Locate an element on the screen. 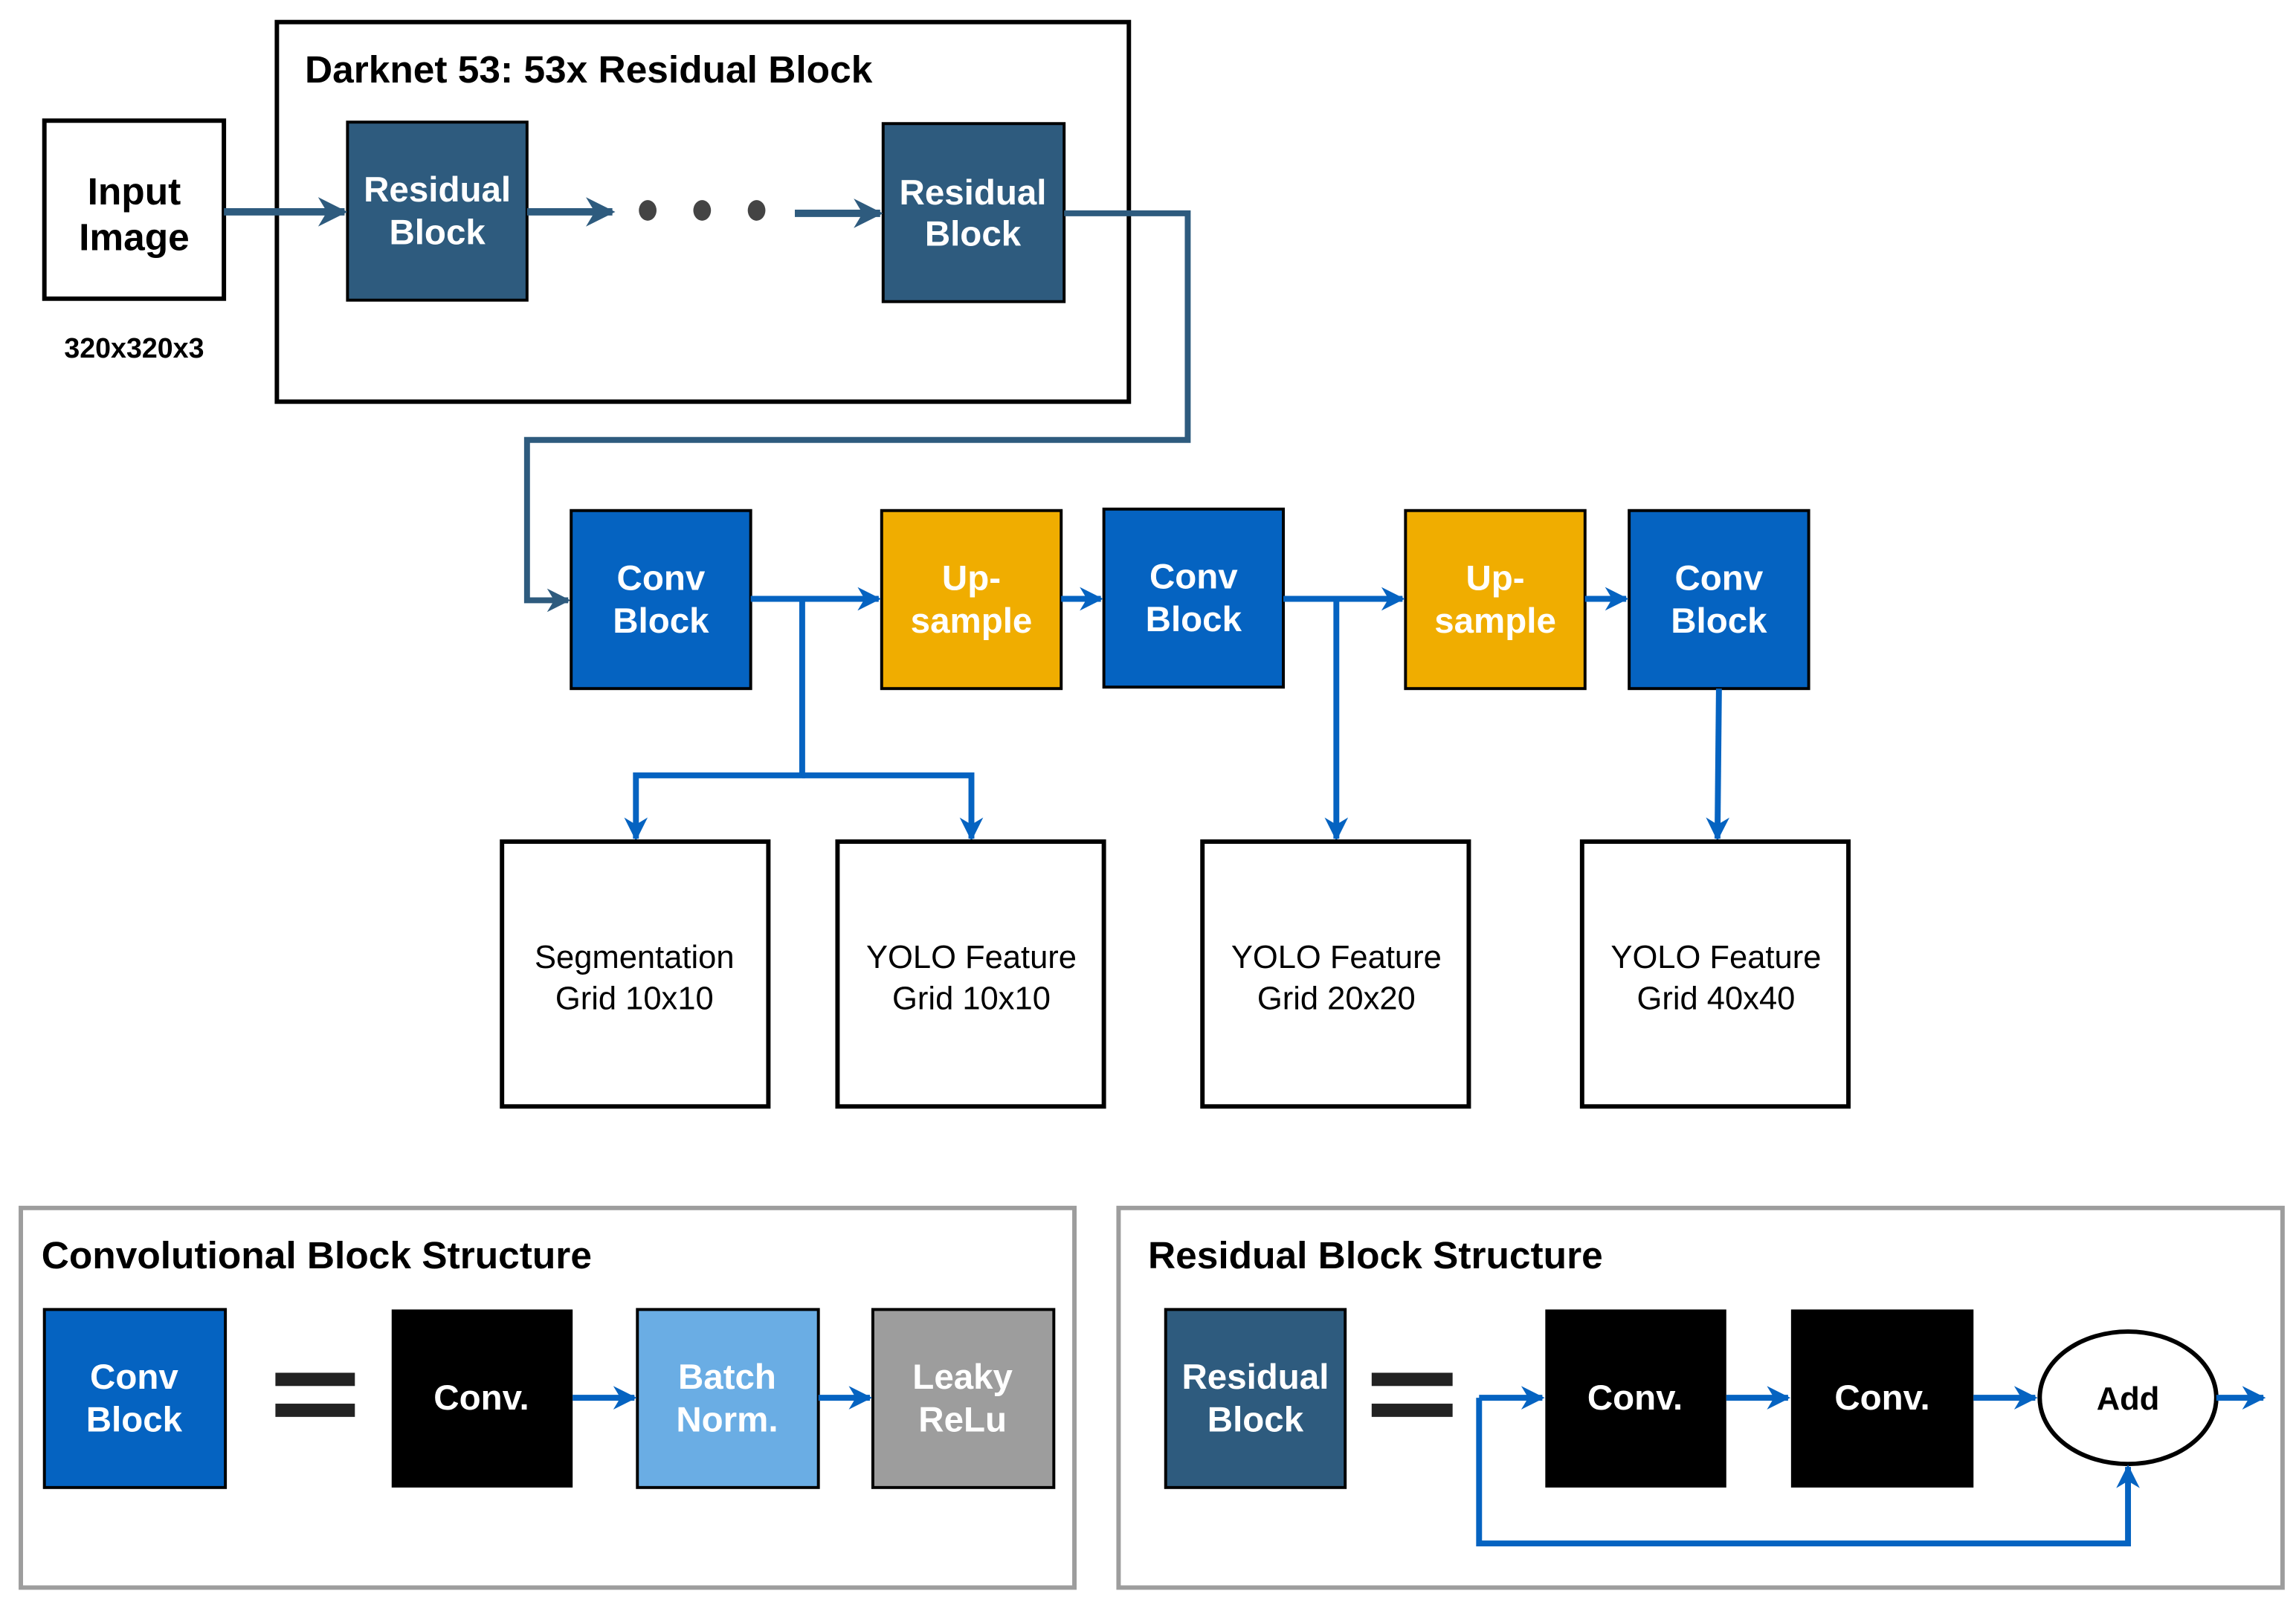 The image size is (2296, 1617). conv-op-box-2: Conv. is located at coordinates (1882, 1398).